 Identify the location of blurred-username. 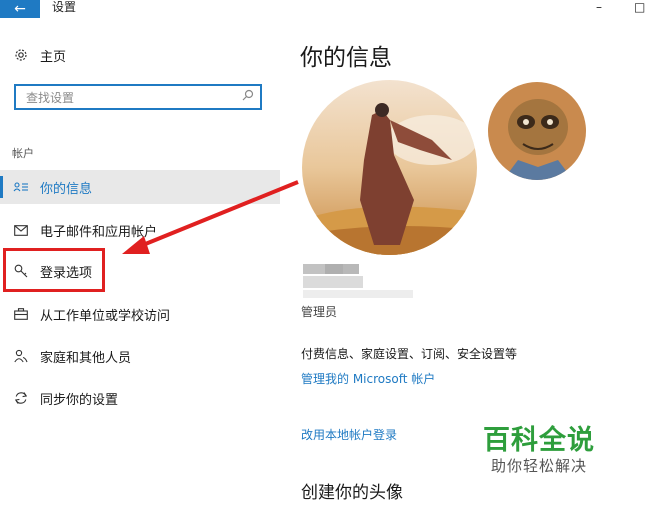
(358, 282).